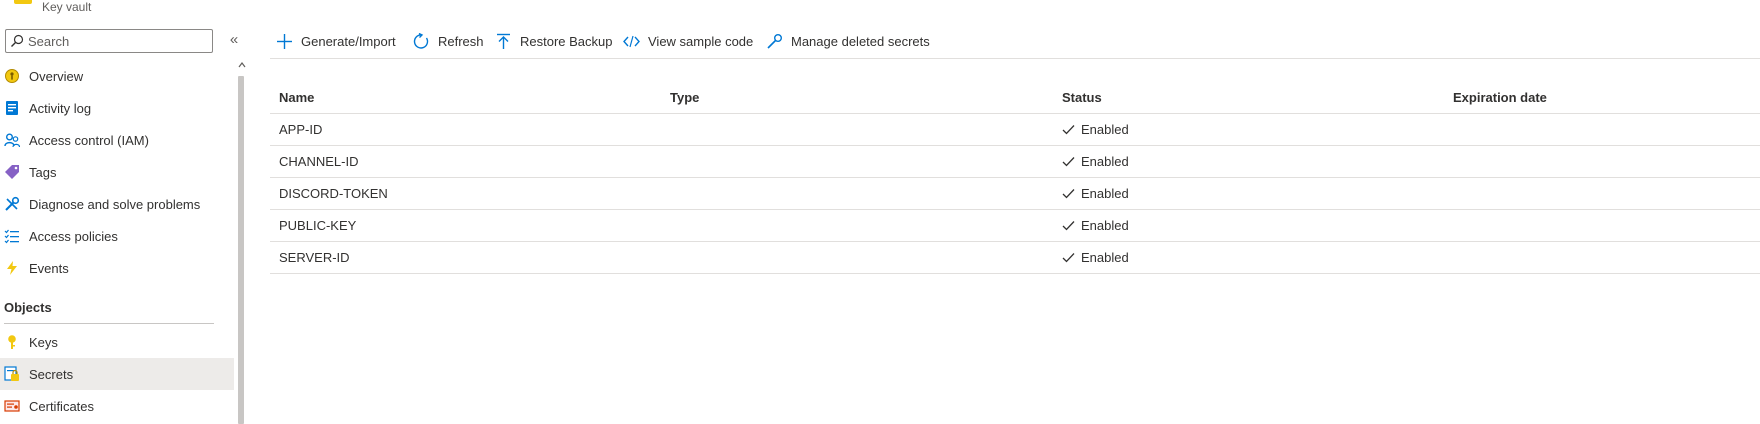 The height and width of the screenshot is (424, 1760). Describe the element at coordinates (12, 342) in the screenshot. I see `key-icon` at that location.